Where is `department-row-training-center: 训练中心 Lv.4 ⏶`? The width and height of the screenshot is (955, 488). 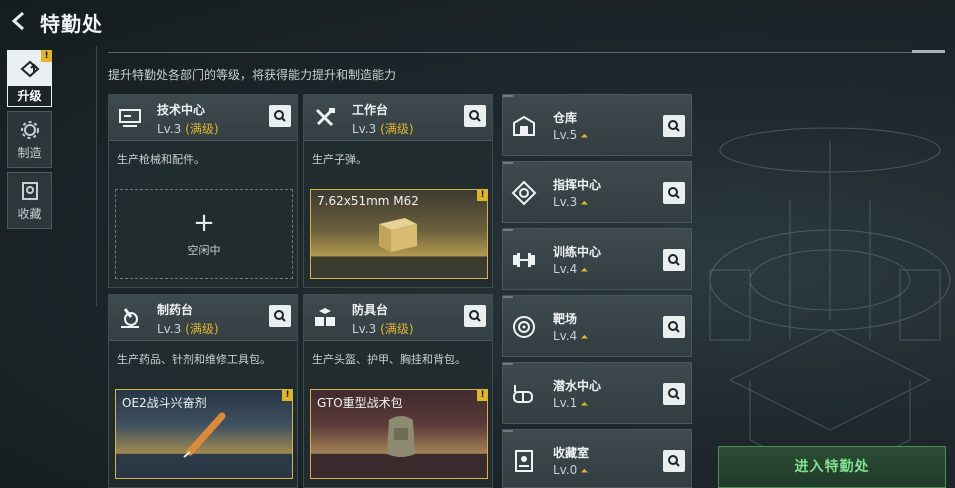
department-row-training-center: 训练中心 Lv.4 ⏶ is located at coordinates (597, 259).